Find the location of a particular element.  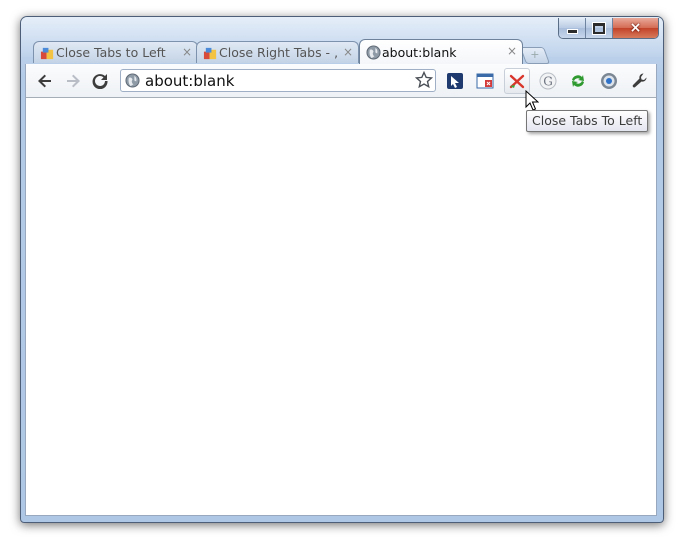

forward-button is located at coordinates (73, 81).